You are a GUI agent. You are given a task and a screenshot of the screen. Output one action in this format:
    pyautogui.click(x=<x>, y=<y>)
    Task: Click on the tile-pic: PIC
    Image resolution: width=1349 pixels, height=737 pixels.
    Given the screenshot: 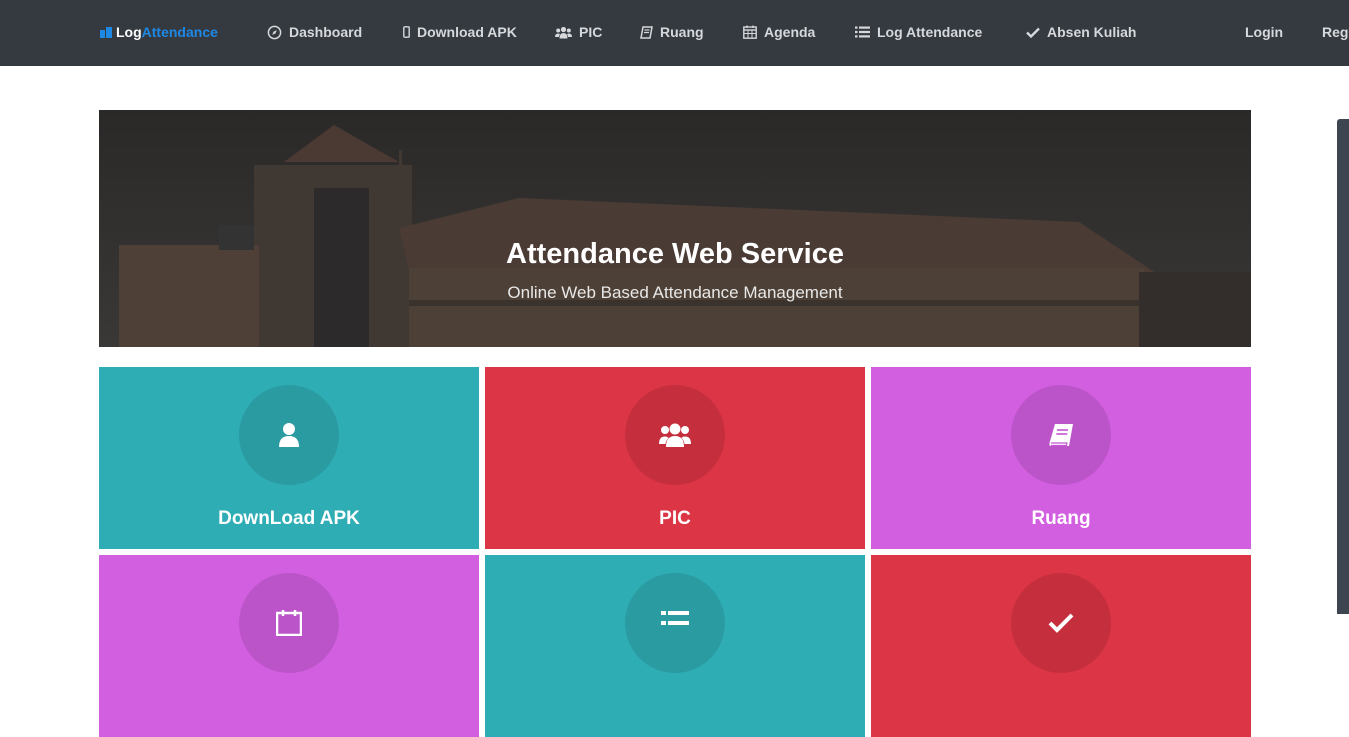 What is the action you would take?
    pyautogui.click(x=675, y=458)
    